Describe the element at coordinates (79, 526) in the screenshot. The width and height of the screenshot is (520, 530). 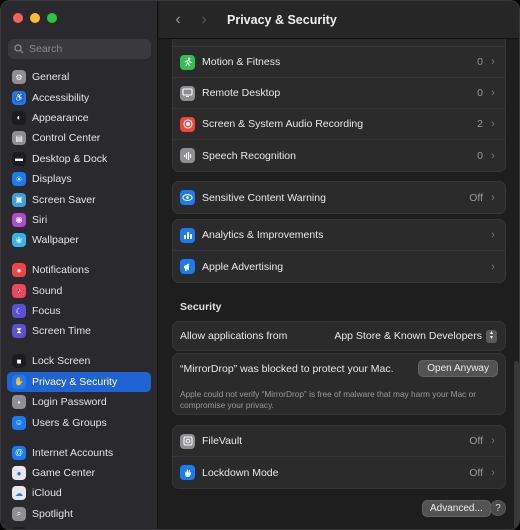
I see `sidebar-item-wallet-apple-pay: ▭Wallet & Apple Pay` at that location.